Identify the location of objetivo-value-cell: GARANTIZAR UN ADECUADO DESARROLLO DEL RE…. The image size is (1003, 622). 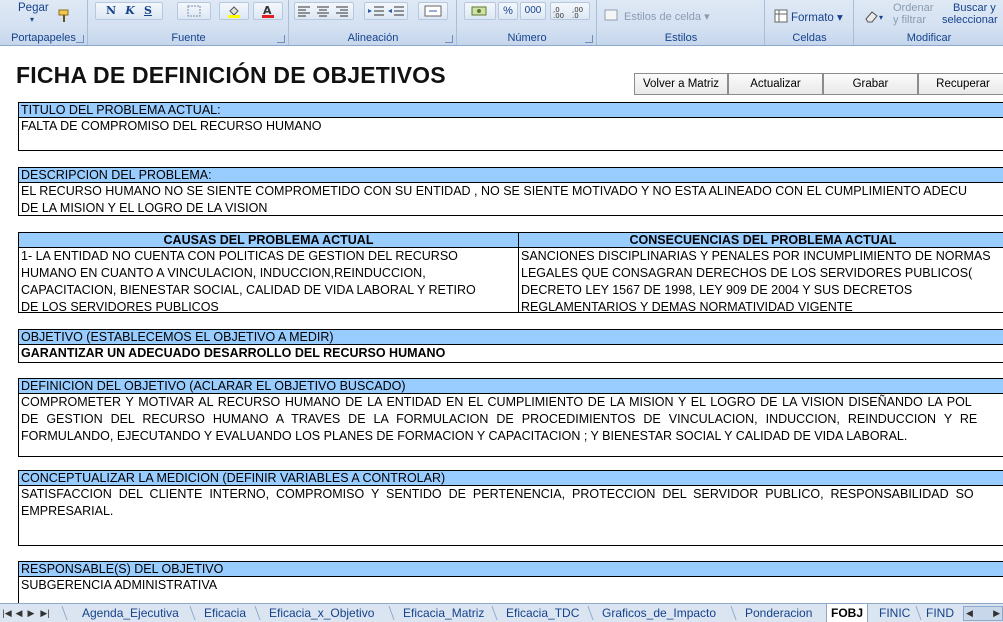
(510, 354).